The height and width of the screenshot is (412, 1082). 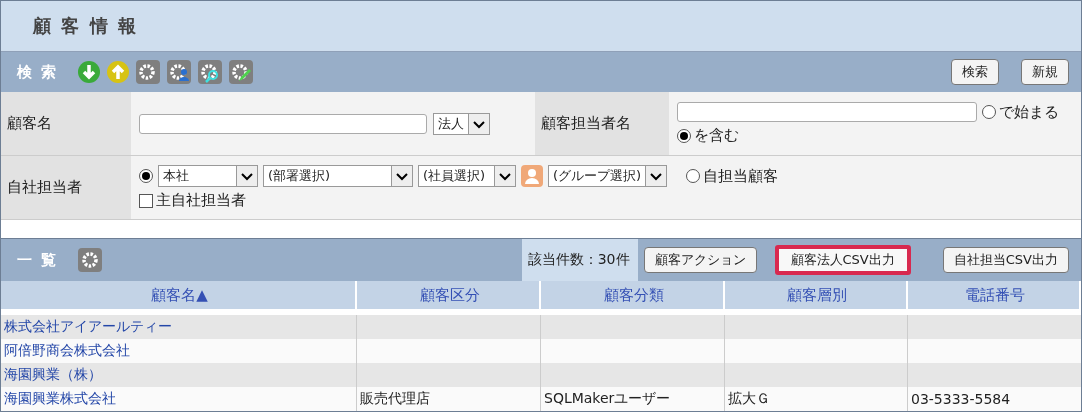 I want to click on customer-name-field, so click(x=283, y=123).